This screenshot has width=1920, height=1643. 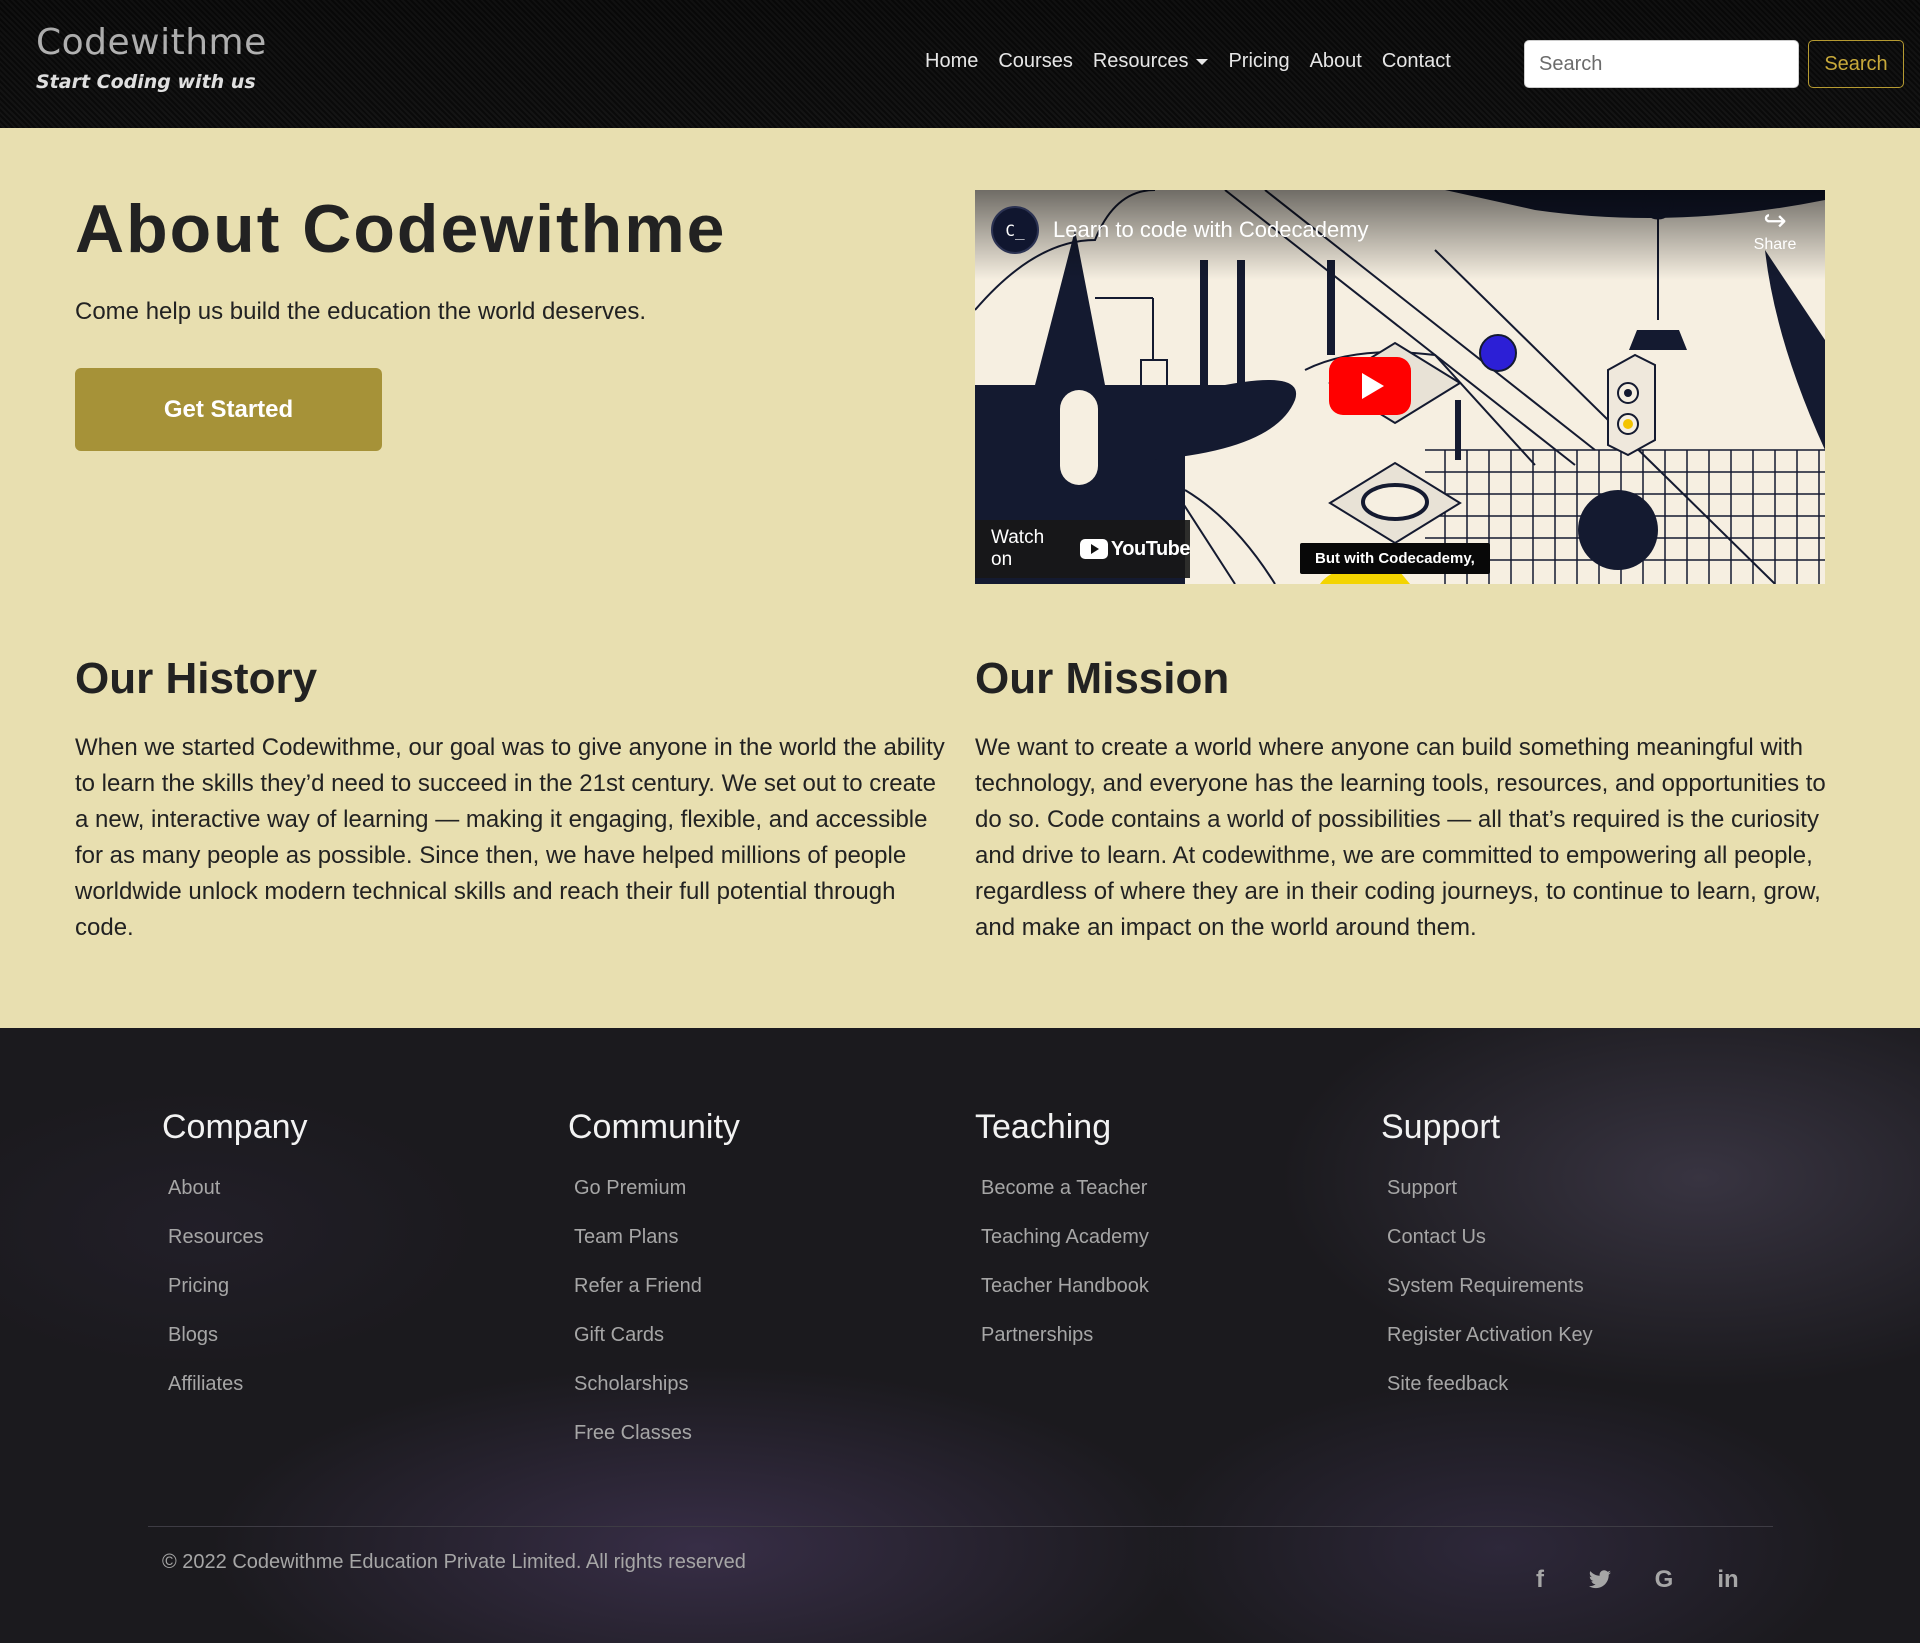 I want to click on nav-link-home: Home, so click(x=951, y=61).